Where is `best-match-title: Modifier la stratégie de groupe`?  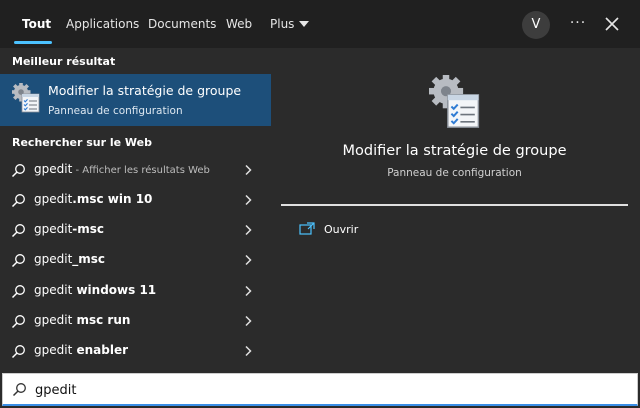 best-match-title: Modifier la stratégie de groupe is located at coordinates (145, 90).